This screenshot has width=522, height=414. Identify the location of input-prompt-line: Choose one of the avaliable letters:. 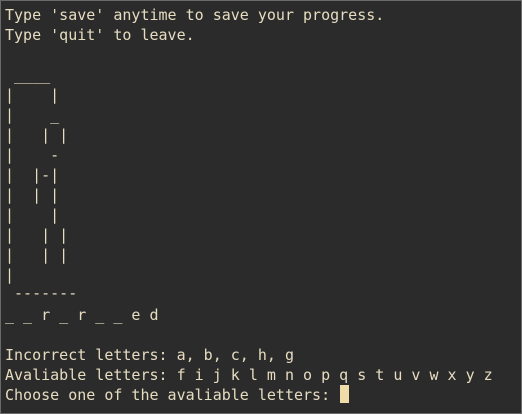
(177, 395).